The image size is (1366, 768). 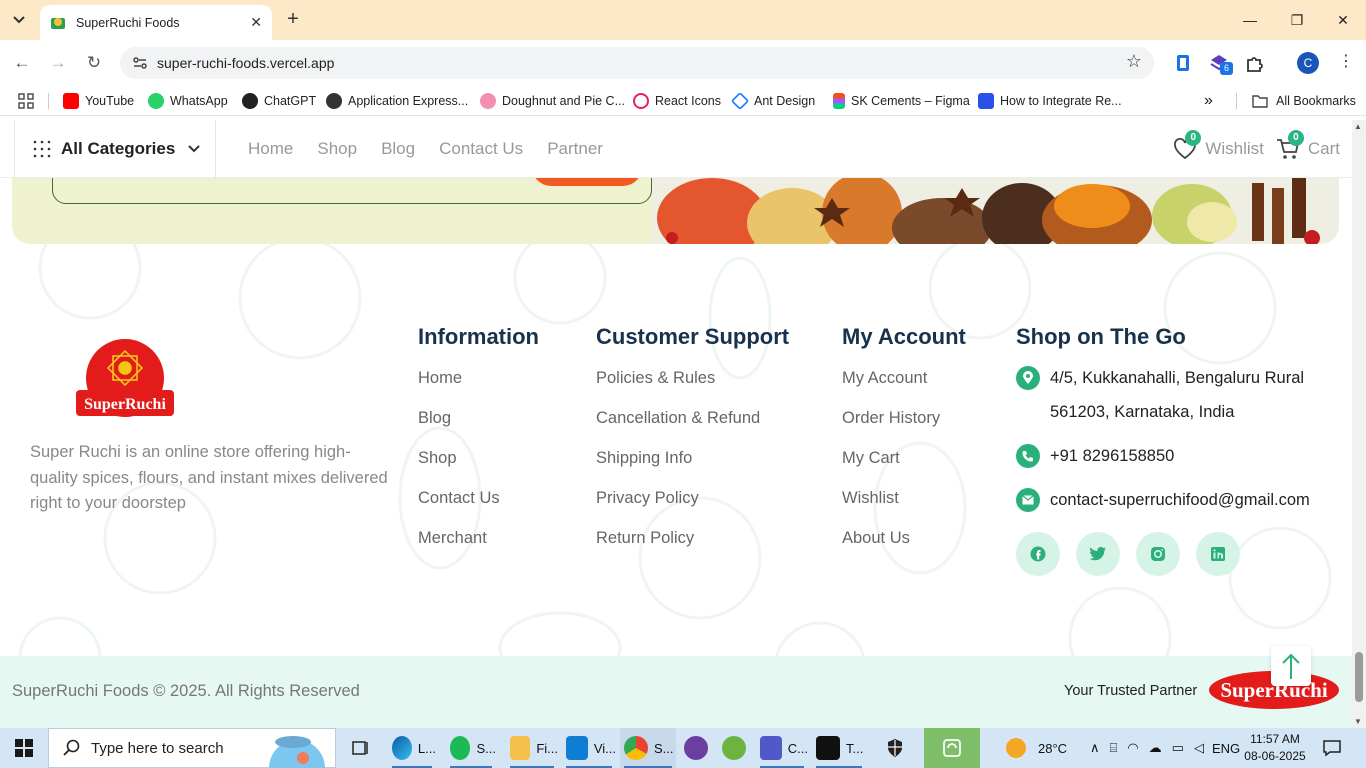 I want to click on browser-tab: SuperRuchi Foods ✕, so click(x=156, y=22).